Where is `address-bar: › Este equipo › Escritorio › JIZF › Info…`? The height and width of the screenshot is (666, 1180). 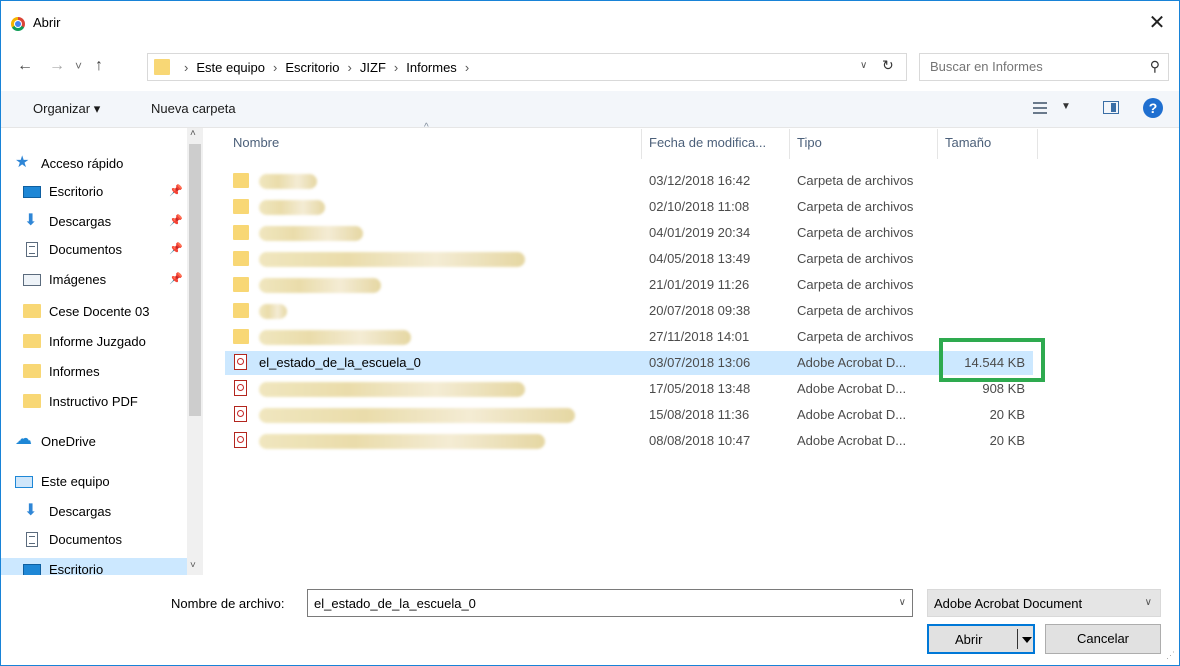
address-bar: › Este equipo › Escritorio › JIZF › Info… is located at coordinates (527, 67).